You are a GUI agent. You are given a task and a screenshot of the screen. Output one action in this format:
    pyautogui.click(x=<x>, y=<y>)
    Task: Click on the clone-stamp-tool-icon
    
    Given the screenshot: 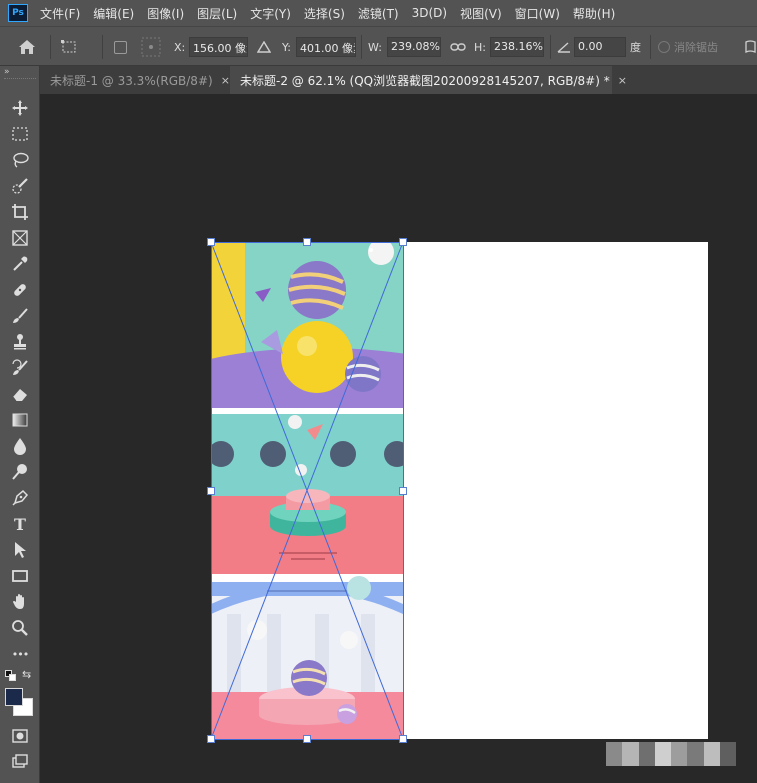 What is the action you would take?
    pyautogui.click(x=20, y=342)
    